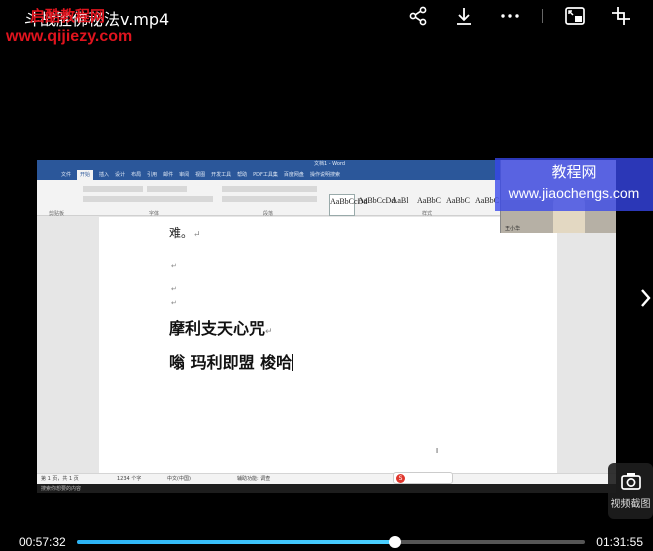  I want to click on banner-url: www.jiaochengs.com, so click(574, 193).